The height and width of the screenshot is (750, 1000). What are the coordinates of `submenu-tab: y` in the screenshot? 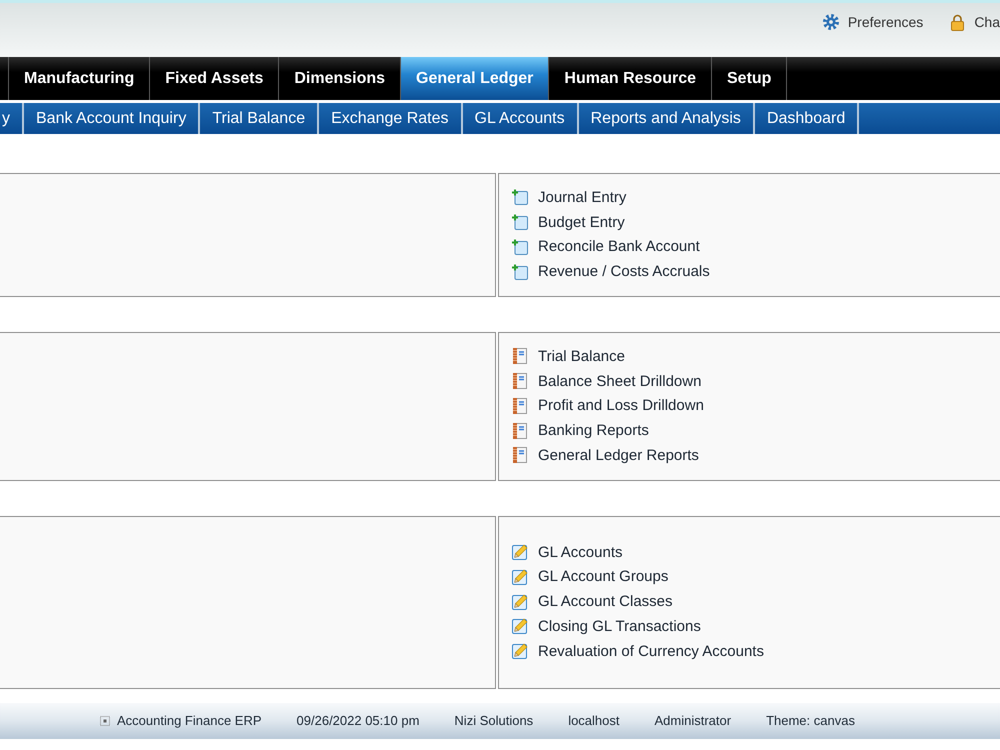 It's located at (12, 118).